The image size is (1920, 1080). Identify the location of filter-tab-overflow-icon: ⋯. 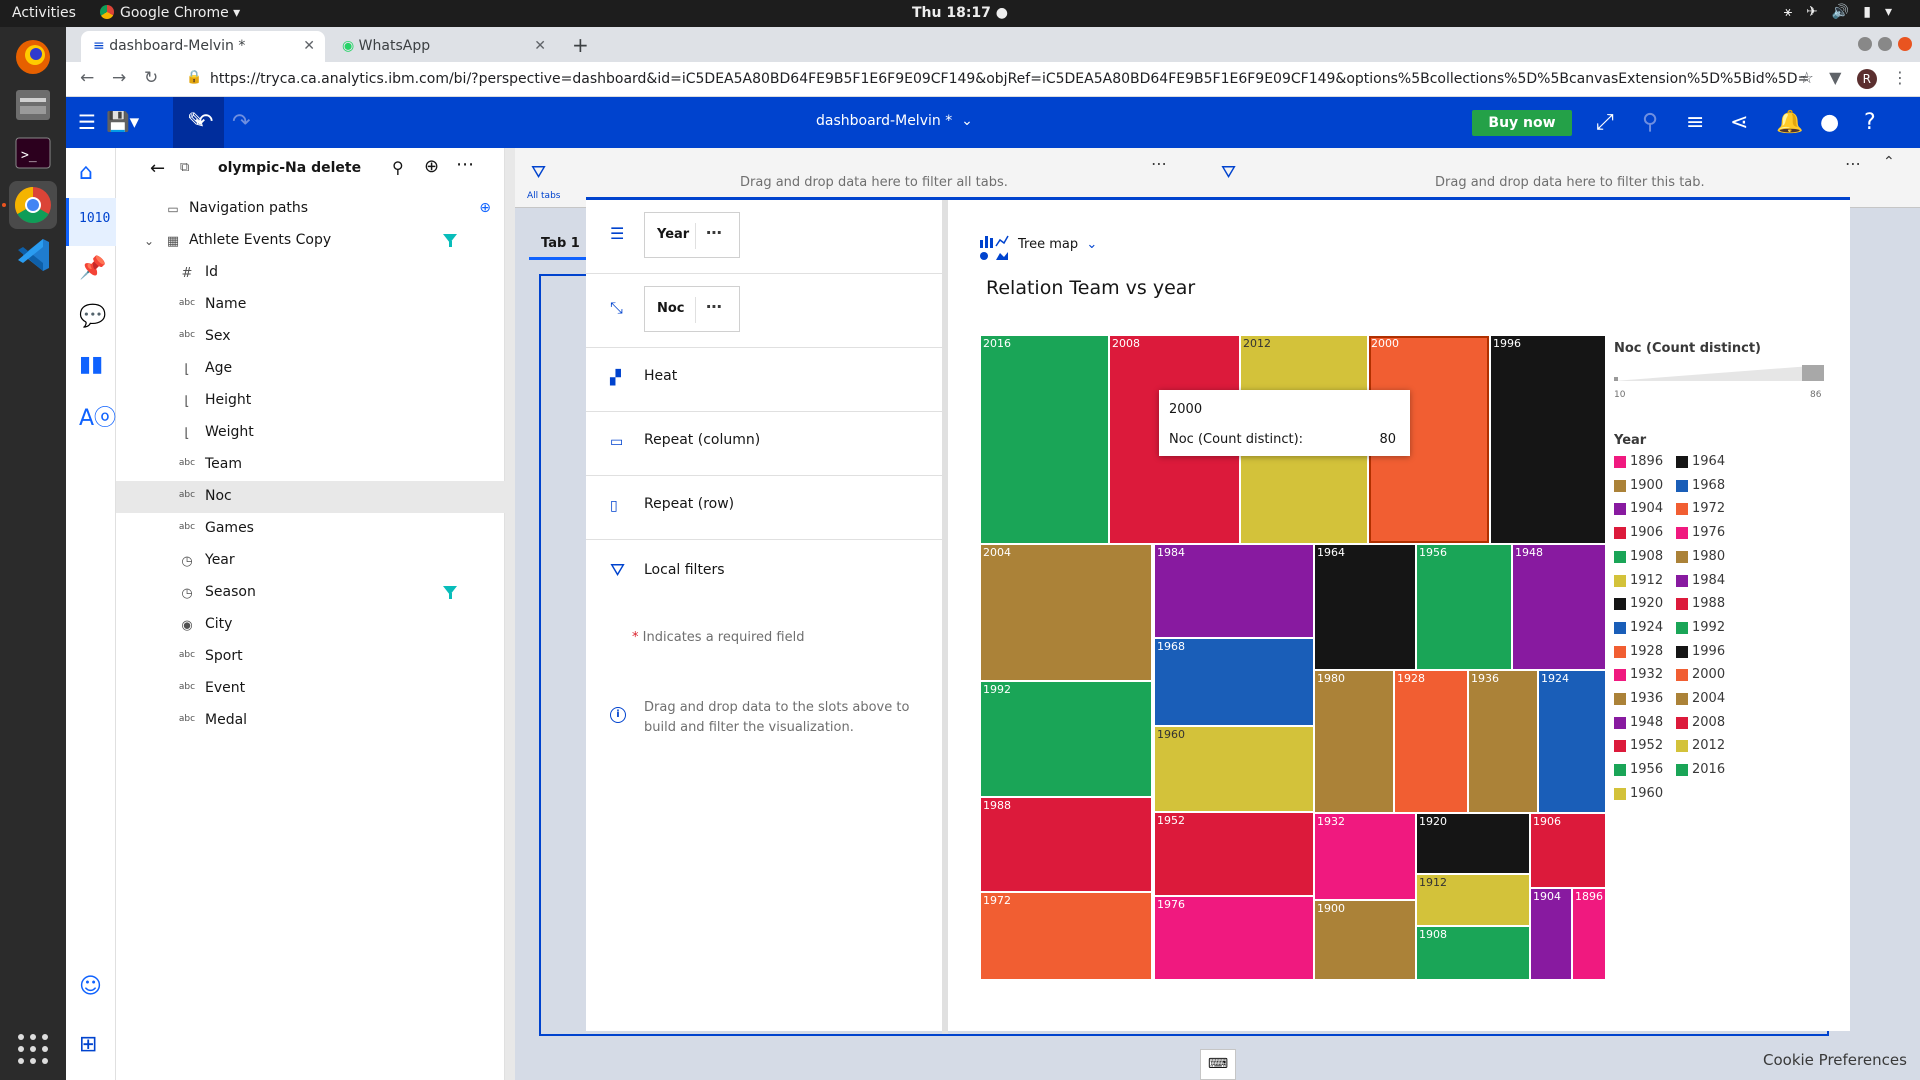
(1853, 163).